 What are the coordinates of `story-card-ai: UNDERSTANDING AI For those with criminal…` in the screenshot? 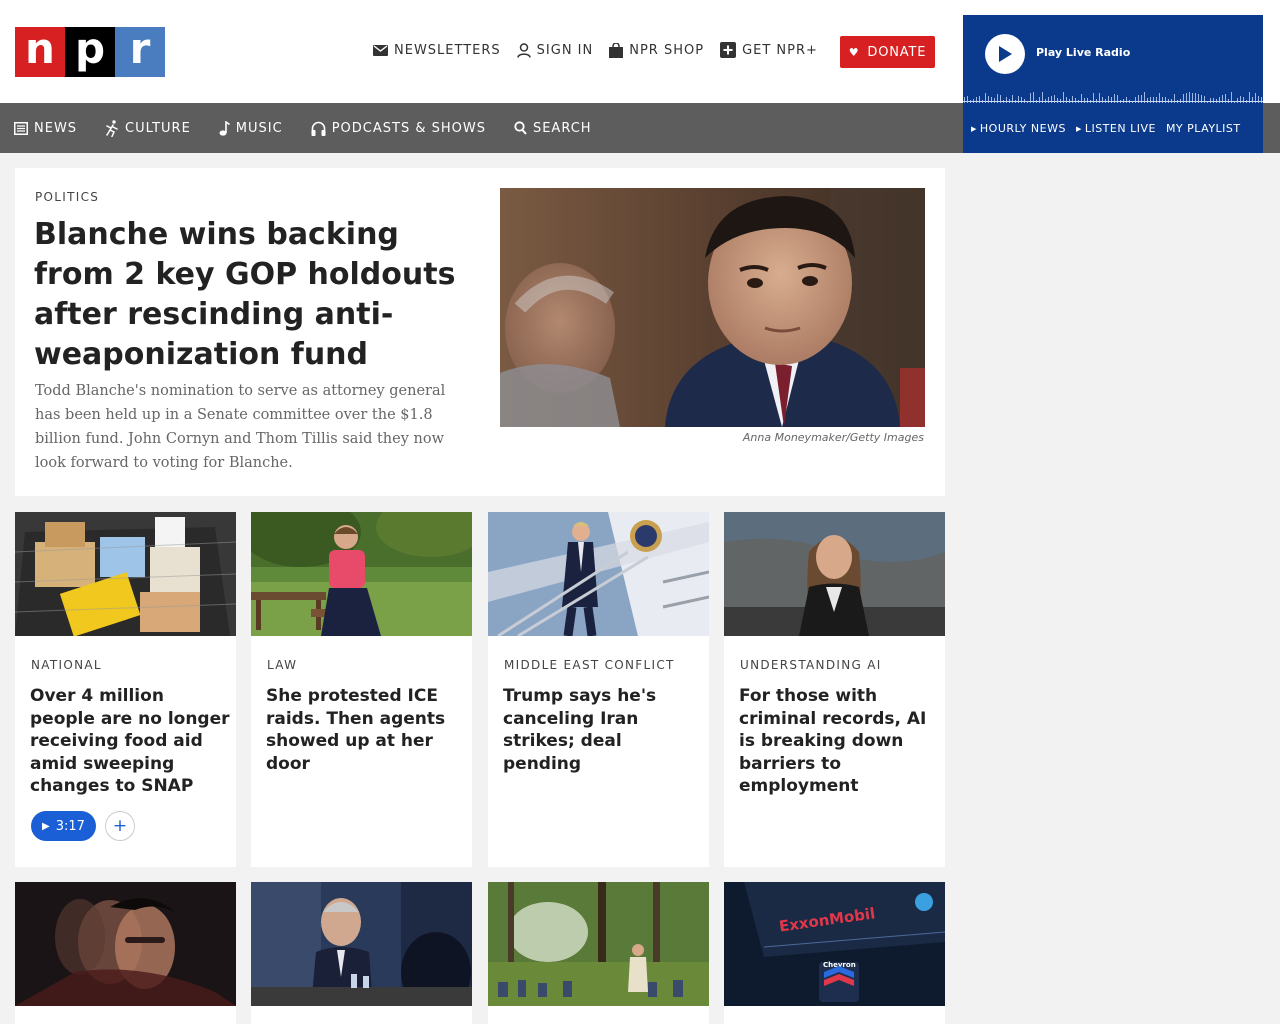 It's located at (834, 689).